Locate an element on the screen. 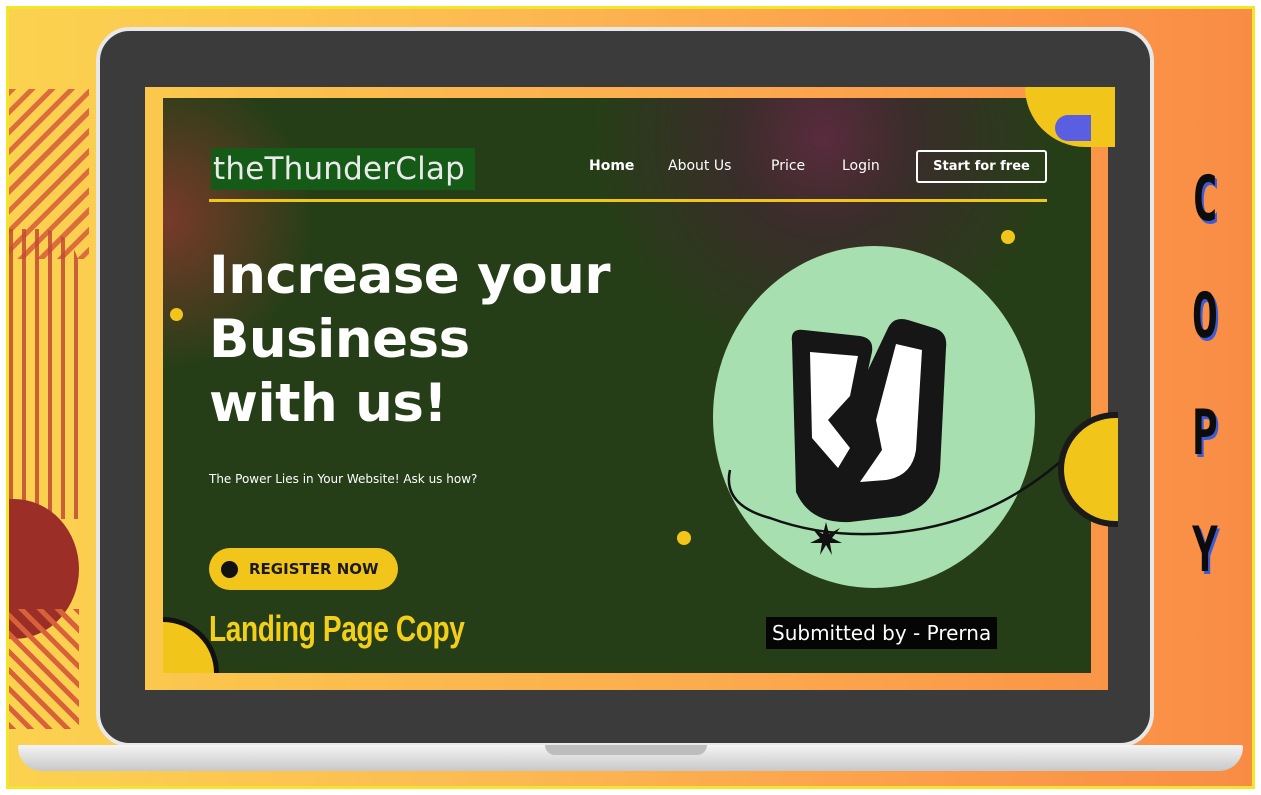  nav-divider is located at coordinates (628, 200).